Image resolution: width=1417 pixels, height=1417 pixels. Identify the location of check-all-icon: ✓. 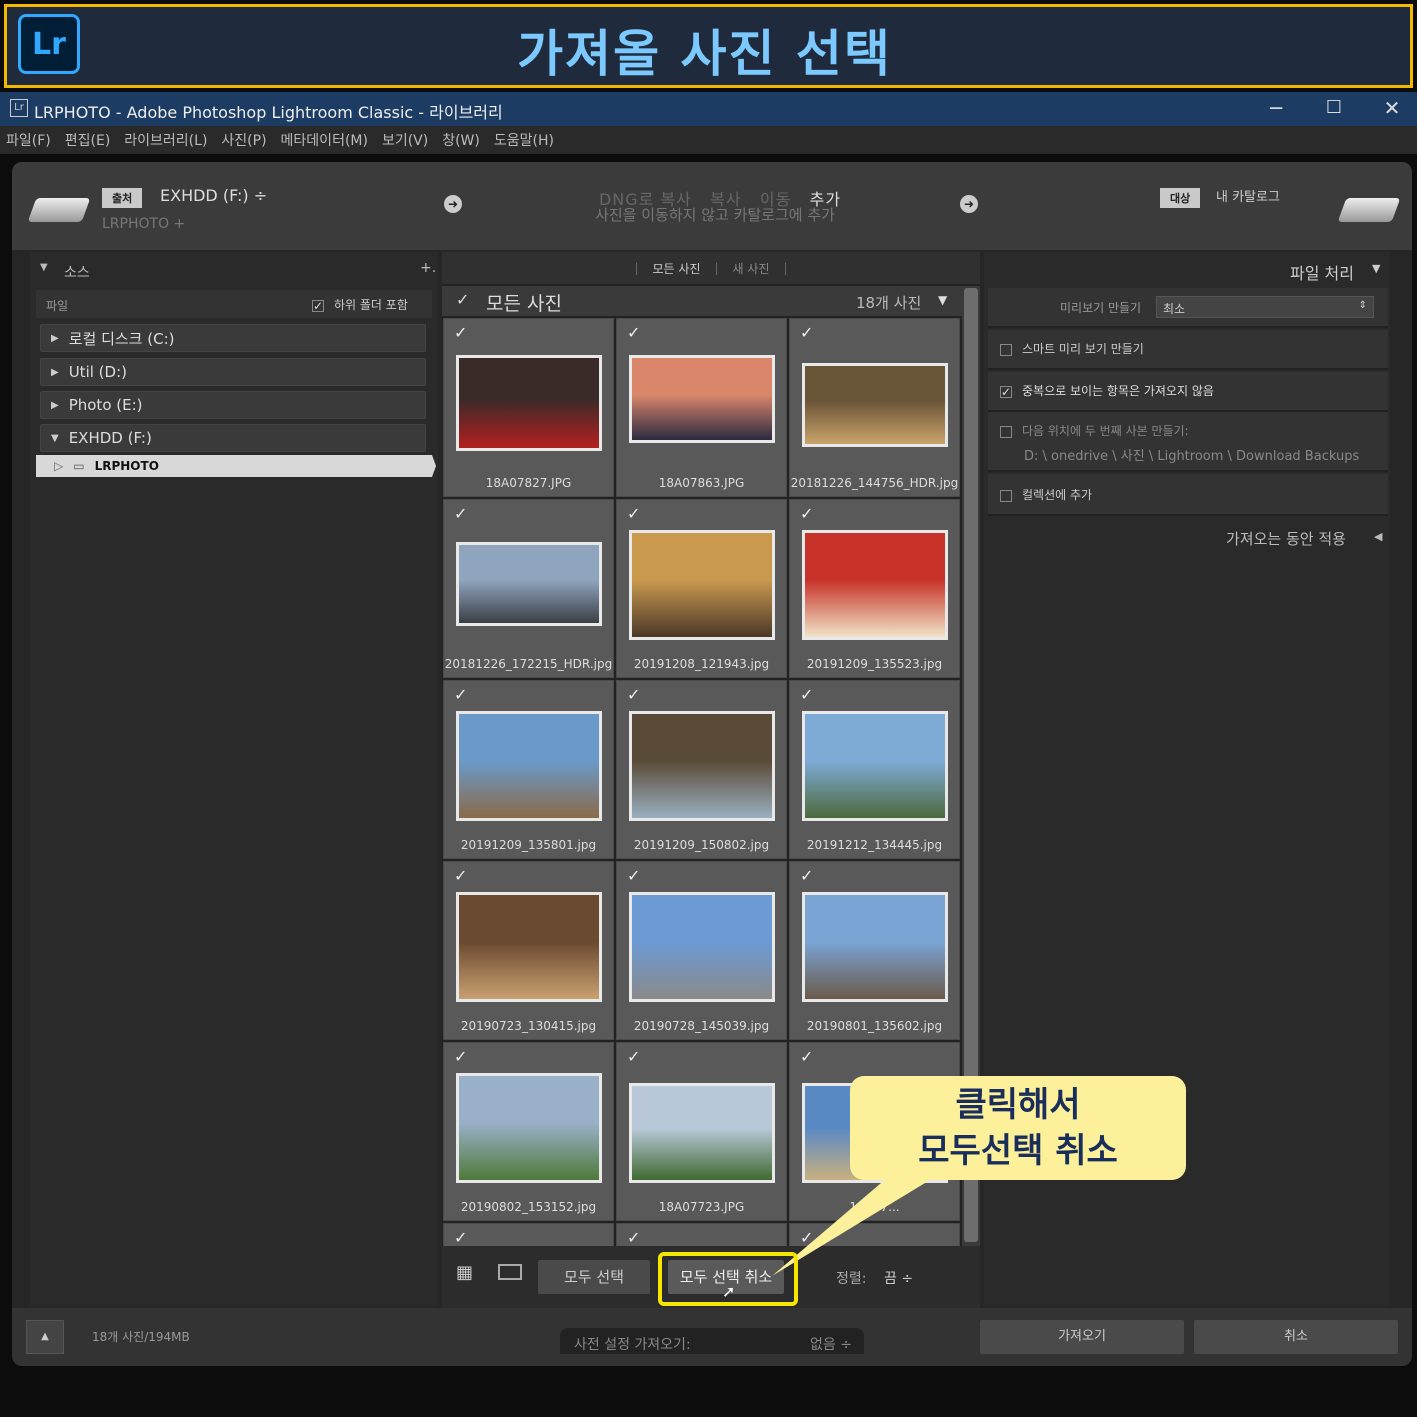
(462, 299).